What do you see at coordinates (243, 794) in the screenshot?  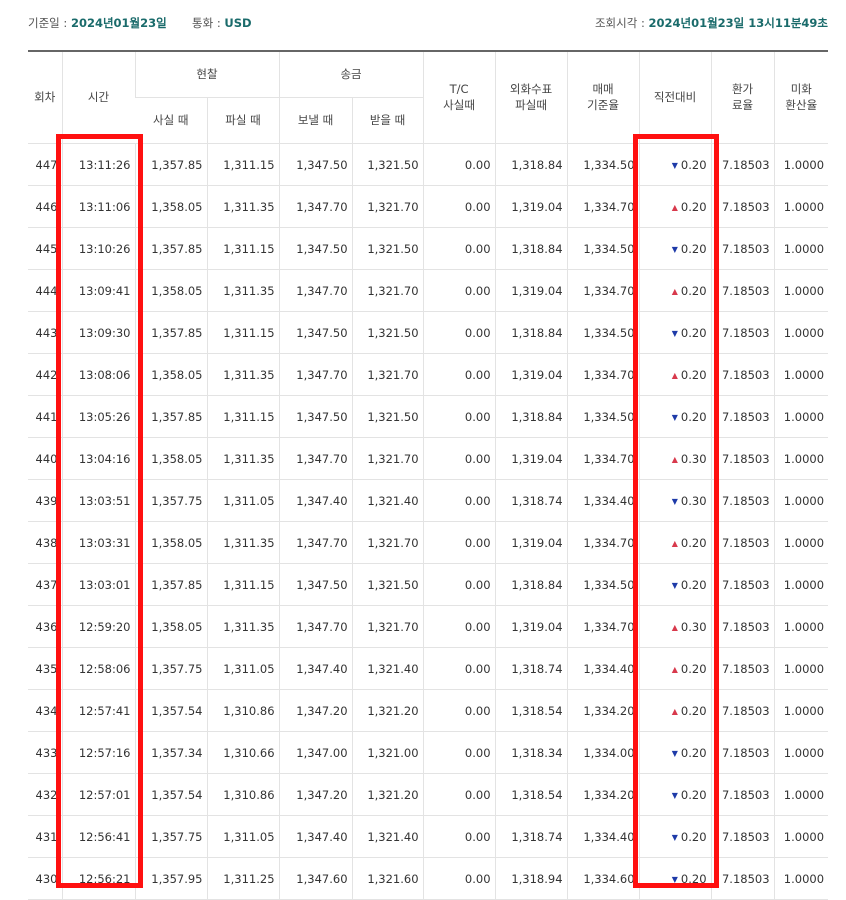 I see `cell-cash-sell: 1,310.86` at bounding box center [243, 794].